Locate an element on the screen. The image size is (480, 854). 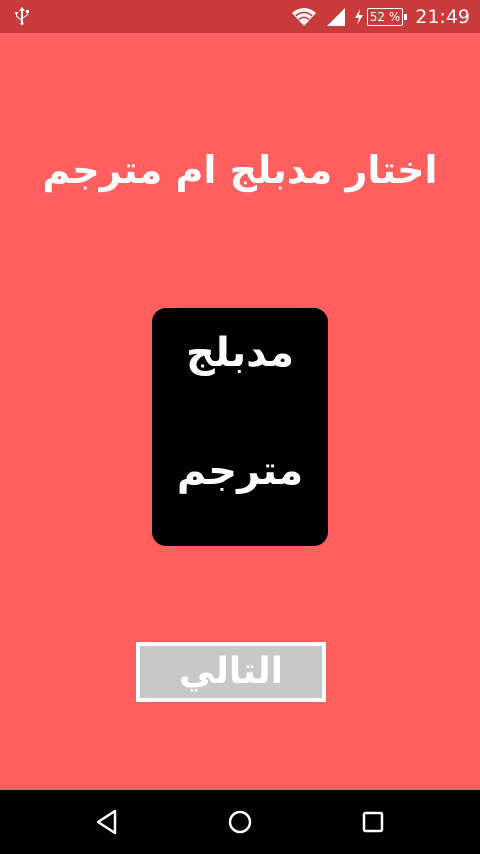
home-icon is located at coordinates (240, 822).